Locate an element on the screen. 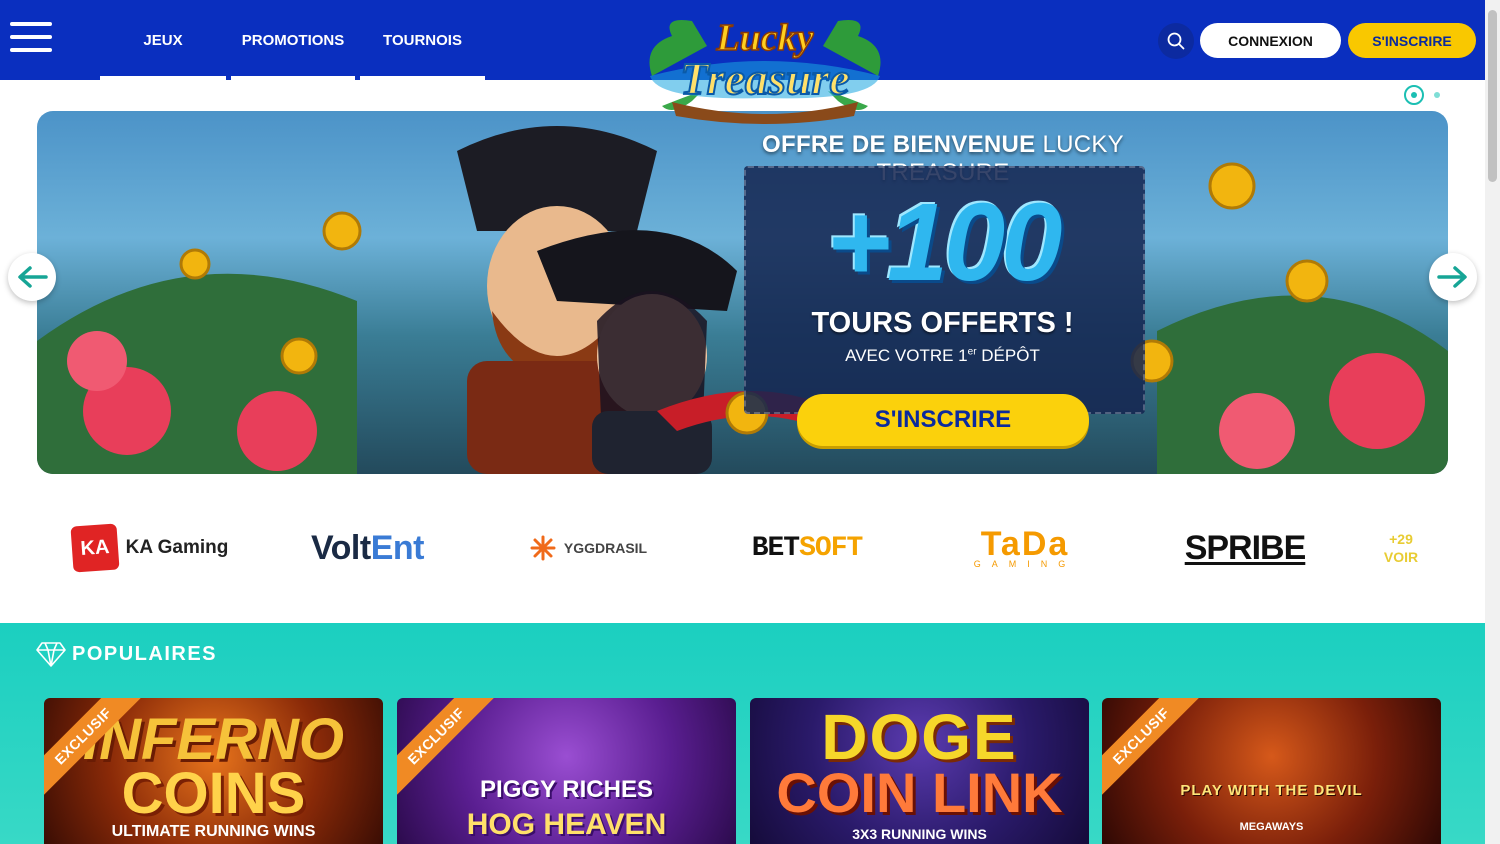 This screenshot has height=844, width=1500. popular-title: POPULAIRES is located at coordinates (126, 654).